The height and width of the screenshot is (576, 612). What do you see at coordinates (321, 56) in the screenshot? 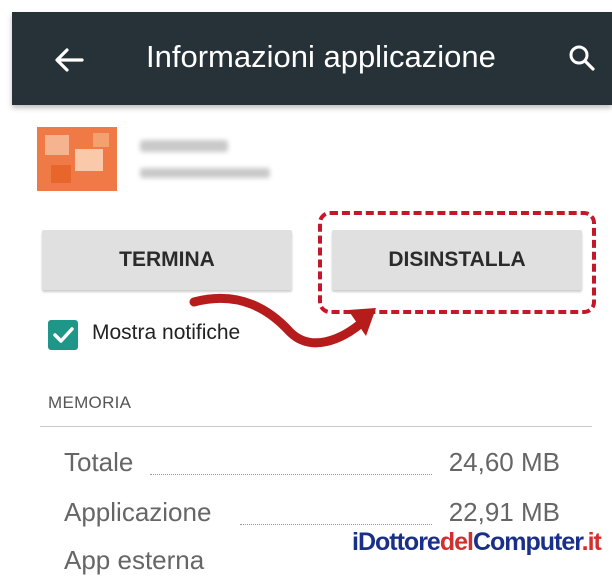
I see `page-title: Informazioni applicazione` at bounding box center [321, 56].